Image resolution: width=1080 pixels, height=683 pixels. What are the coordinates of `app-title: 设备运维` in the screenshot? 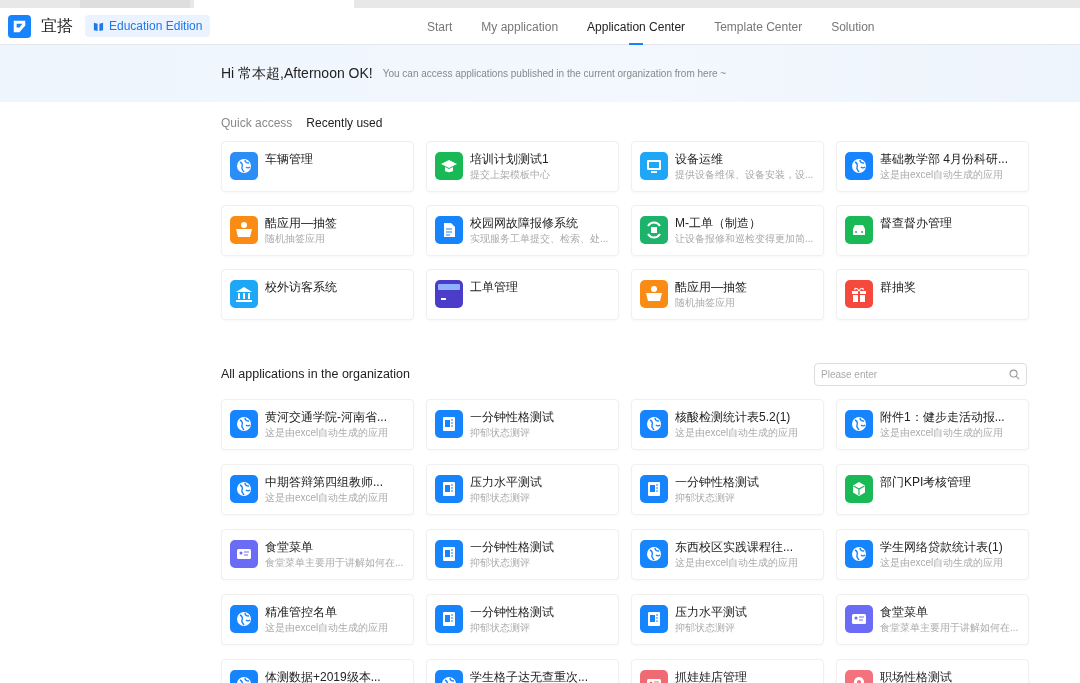 It's located at (699, 159).